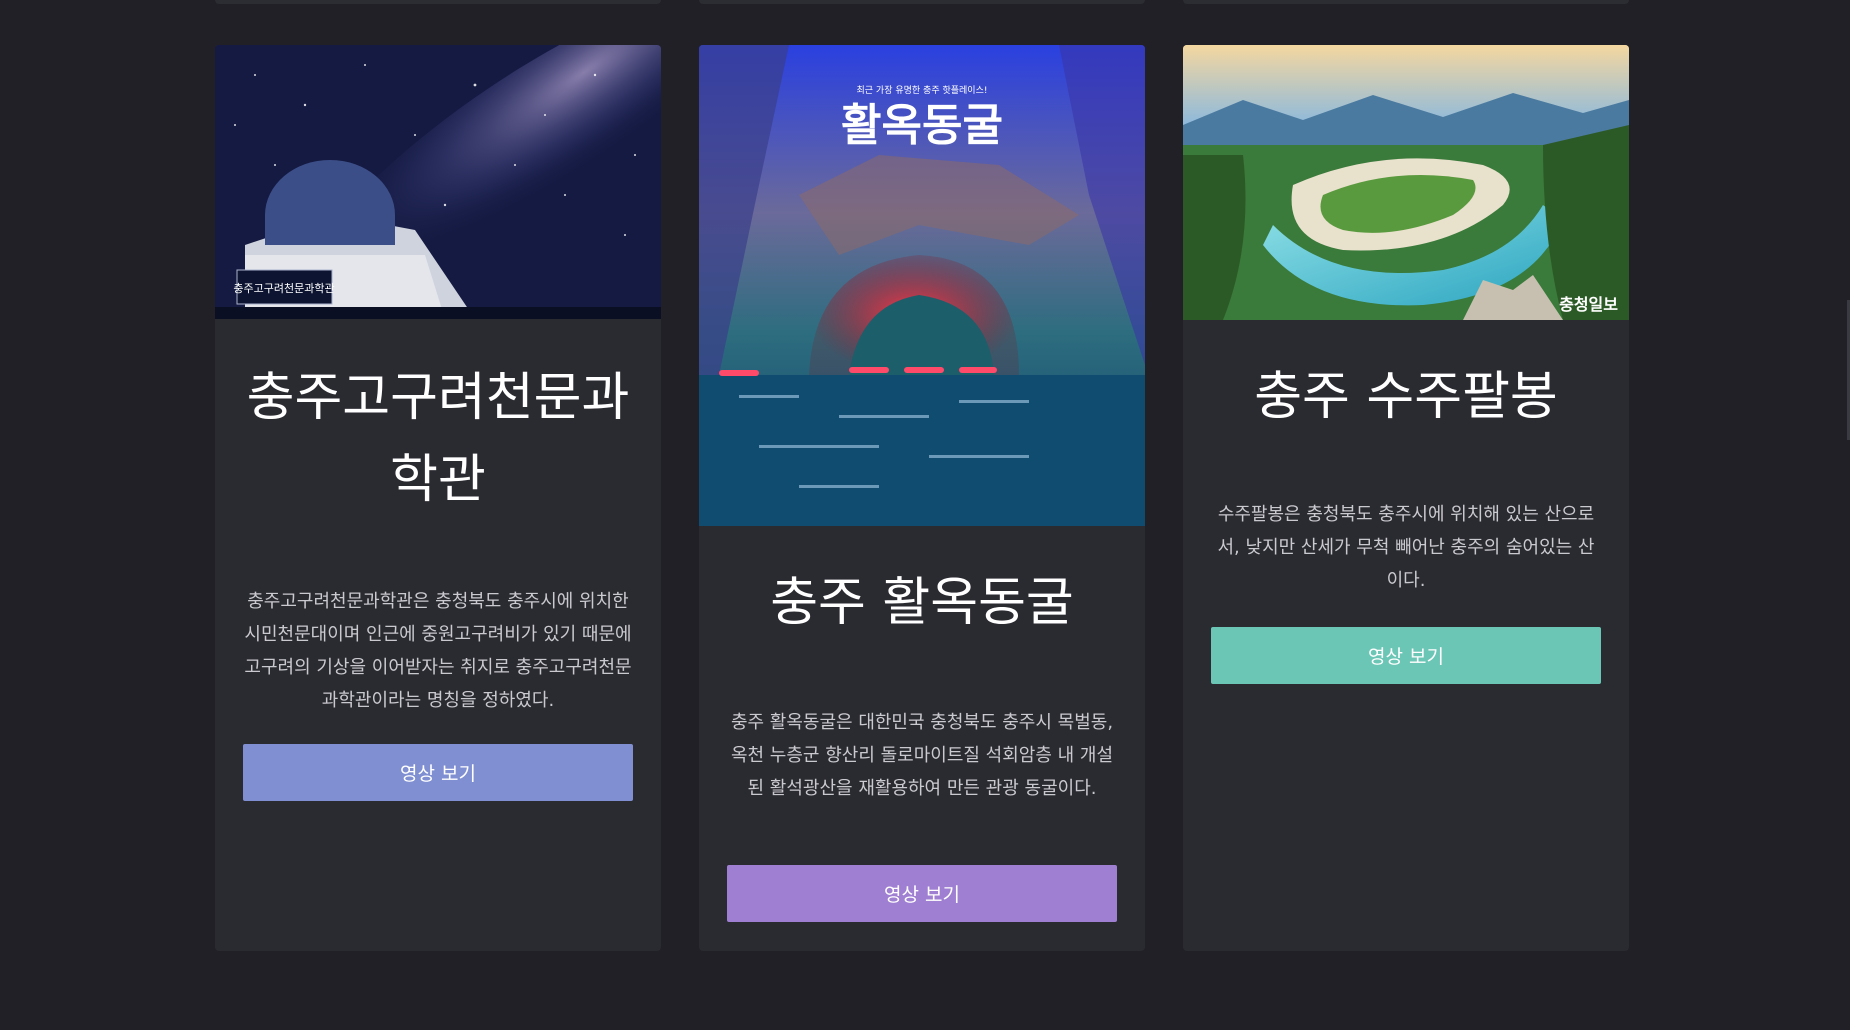 Image resolution: width=1850 pixels, height=1030 pixels. Describe the element at coordinates (438, 439) in the screenshot. I see `card-title: 충주고구려천문과학관` at that location.